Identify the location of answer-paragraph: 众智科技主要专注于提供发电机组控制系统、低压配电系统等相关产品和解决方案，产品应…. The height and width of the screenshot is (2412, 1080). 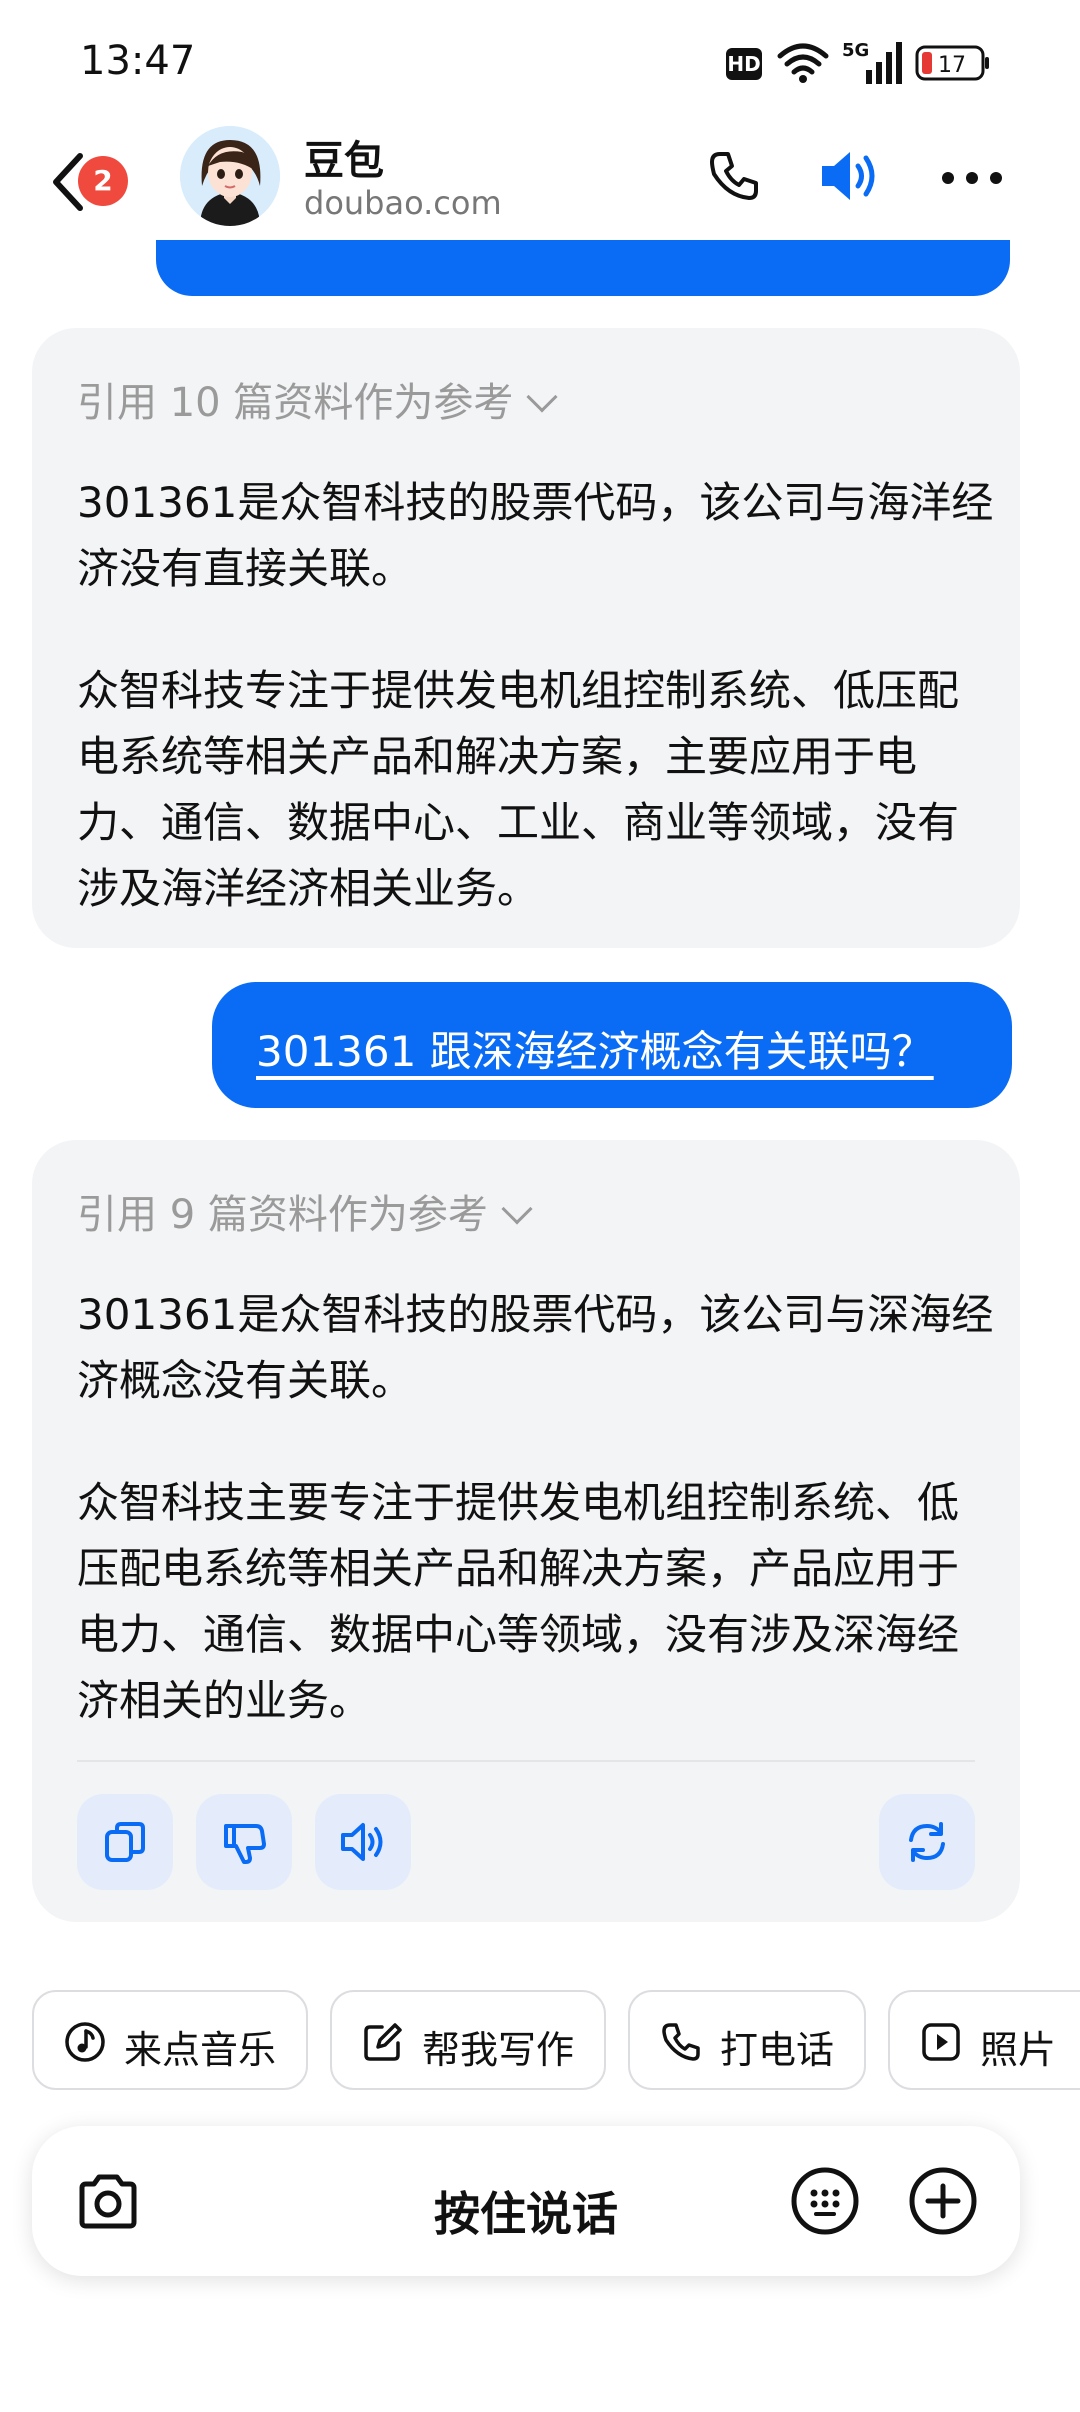
(518, 1601).